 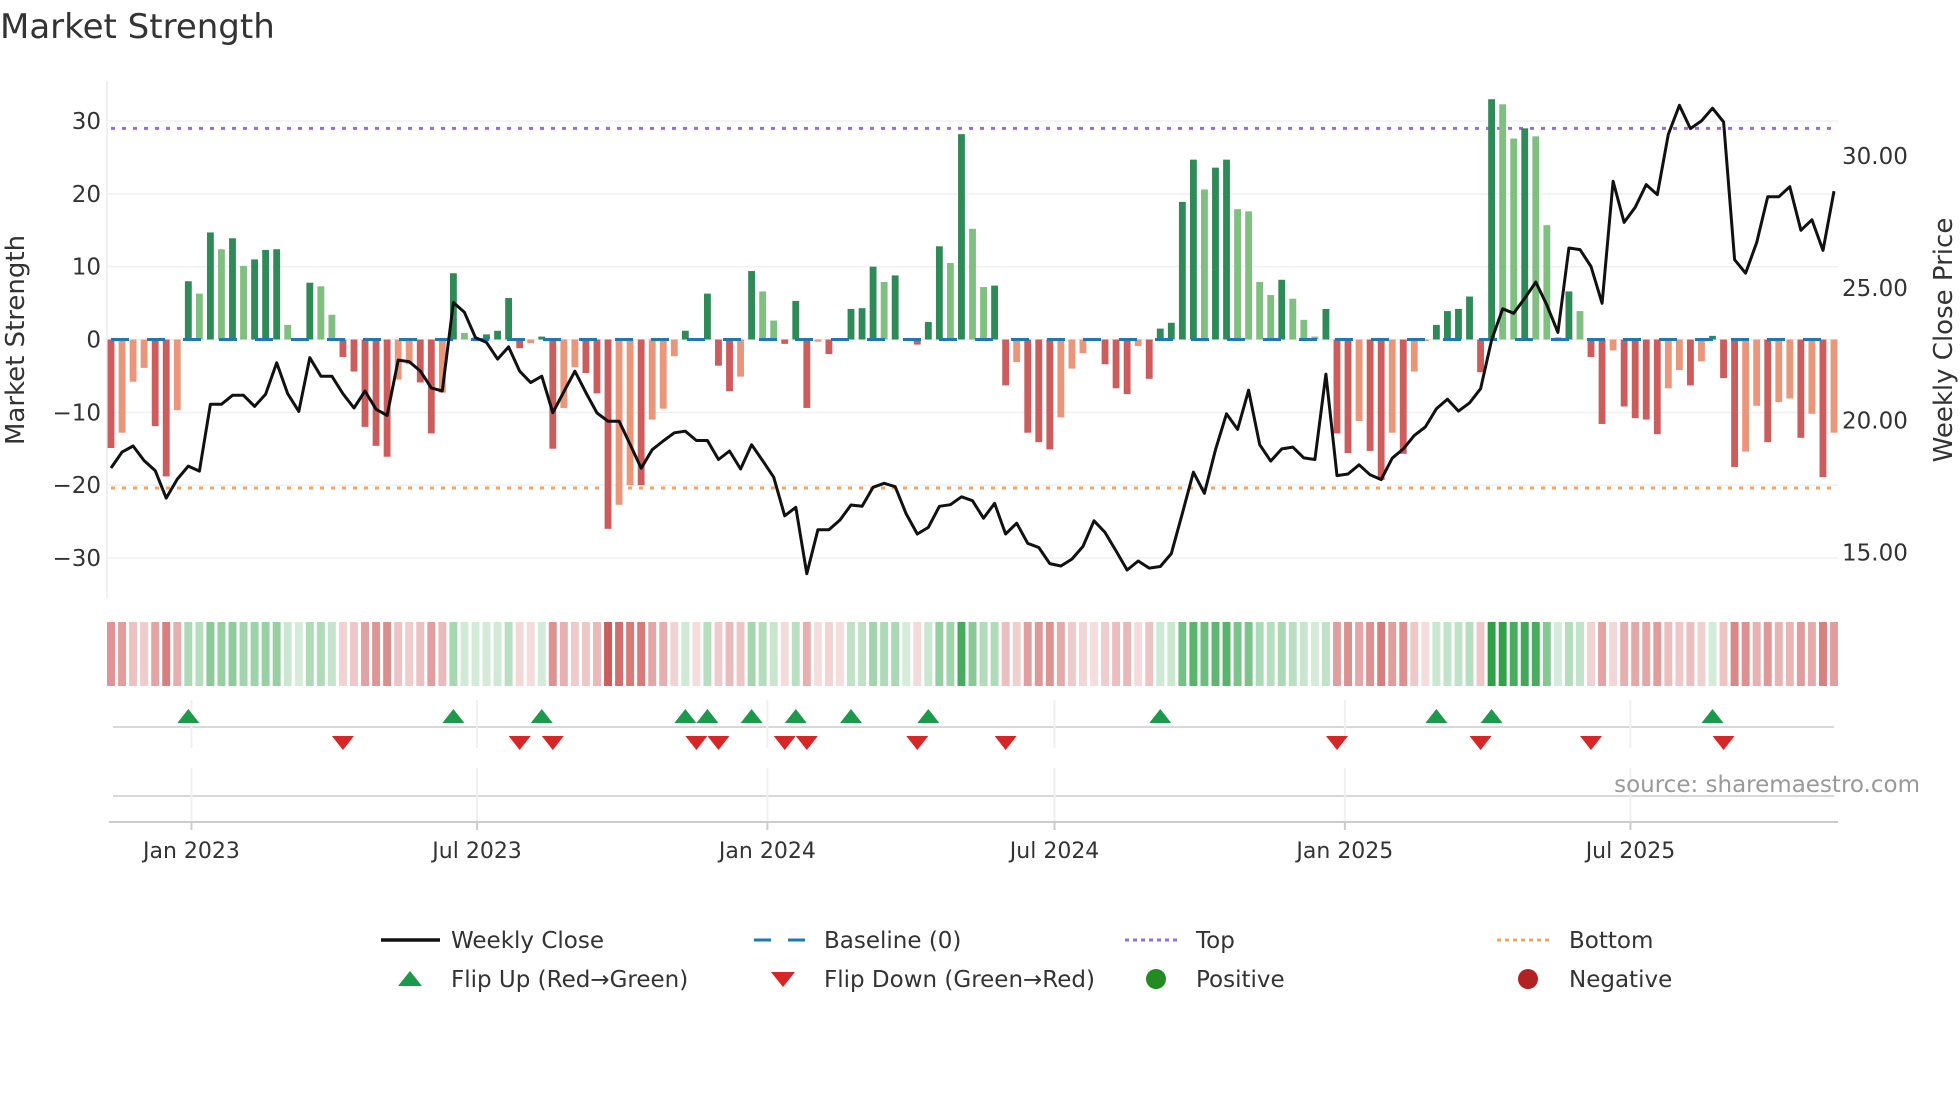 I want to click on legend-item-flip-up-red-green: Flip Up (Red→Green), so click(x=543, y=980).